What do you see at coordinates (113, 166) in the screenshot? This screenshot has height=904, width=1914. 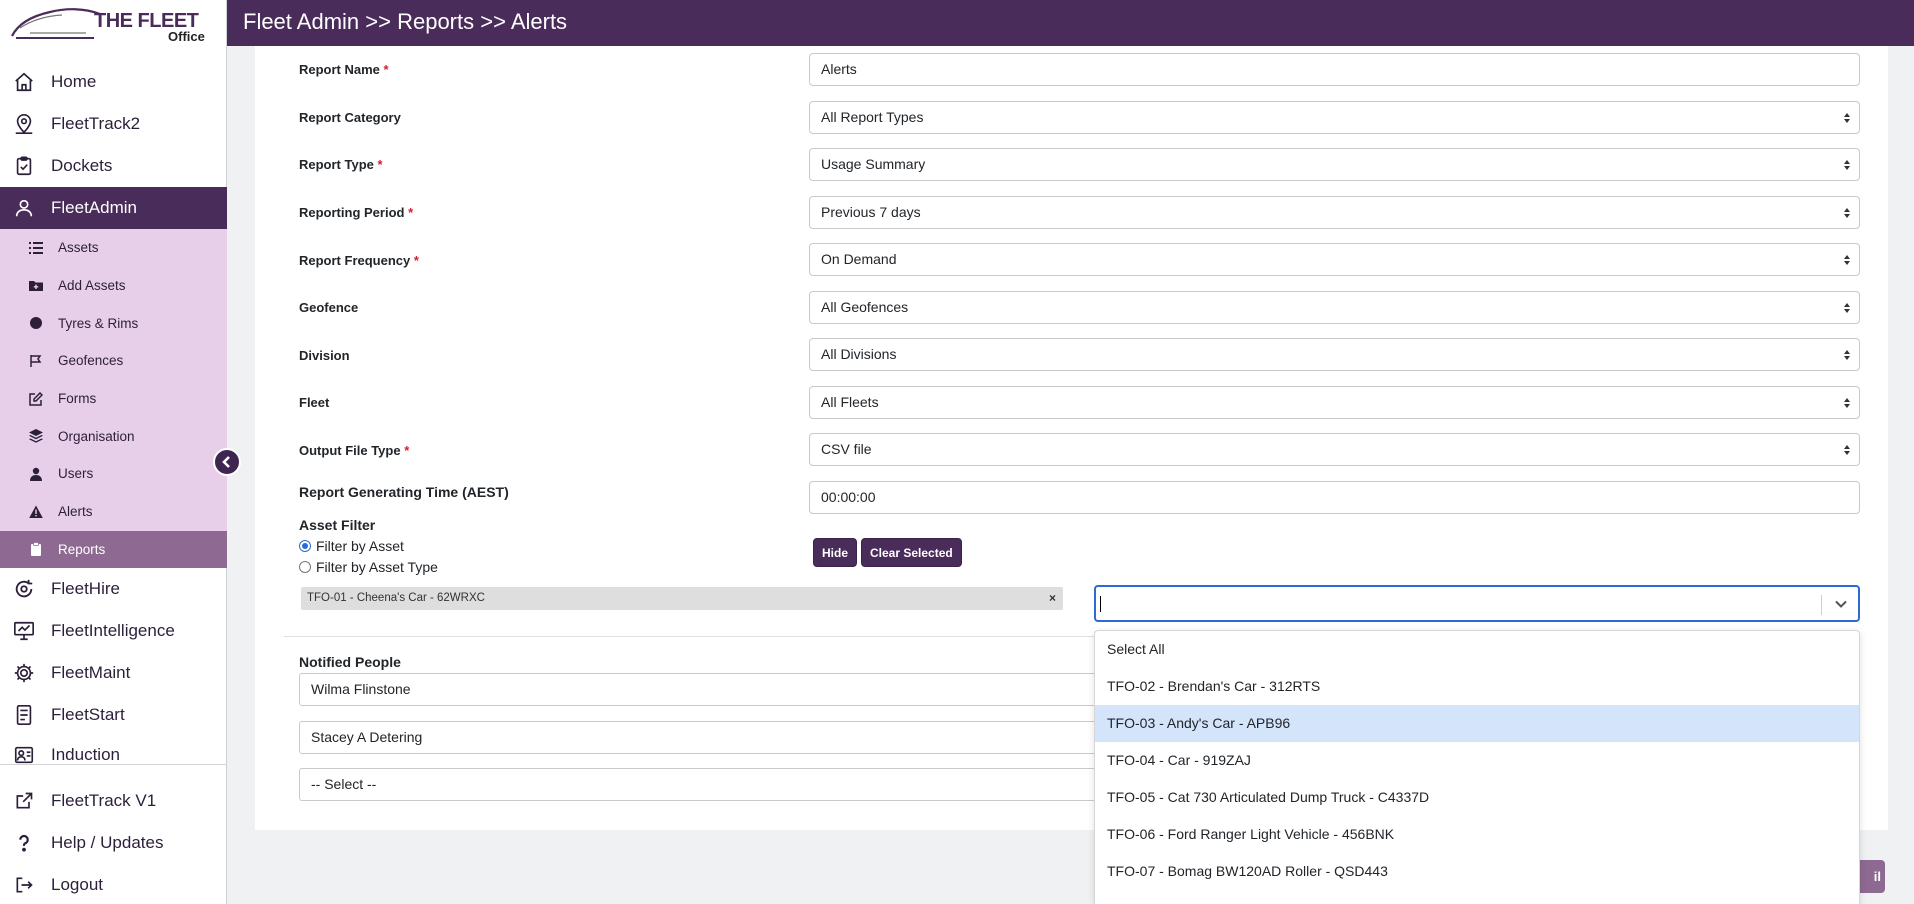 I see `nav-dockets: Dockets` at bounding box center [113, 166].